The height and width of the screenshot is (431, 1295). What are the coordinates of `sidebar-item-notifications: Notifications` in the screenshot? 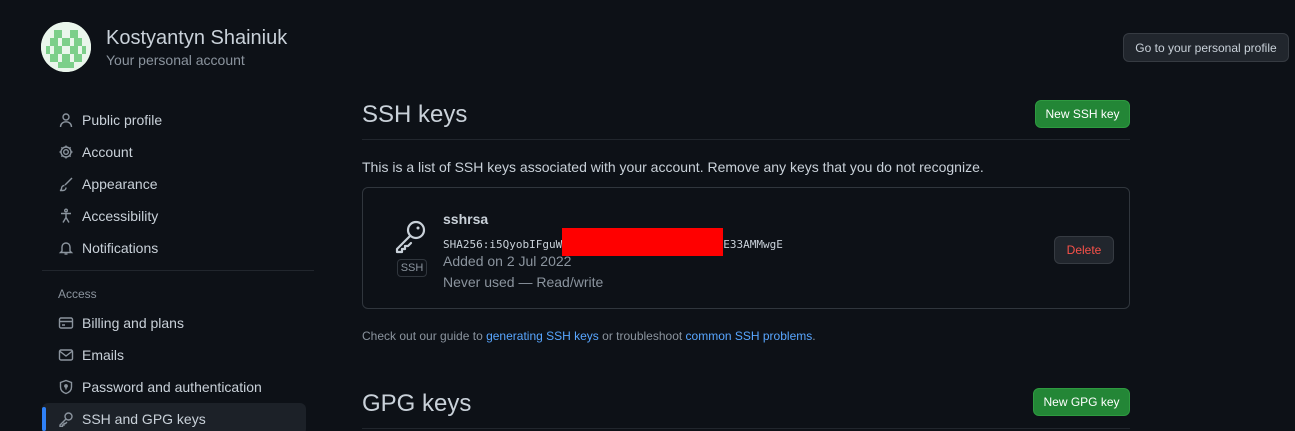 It's located at (174, 248).